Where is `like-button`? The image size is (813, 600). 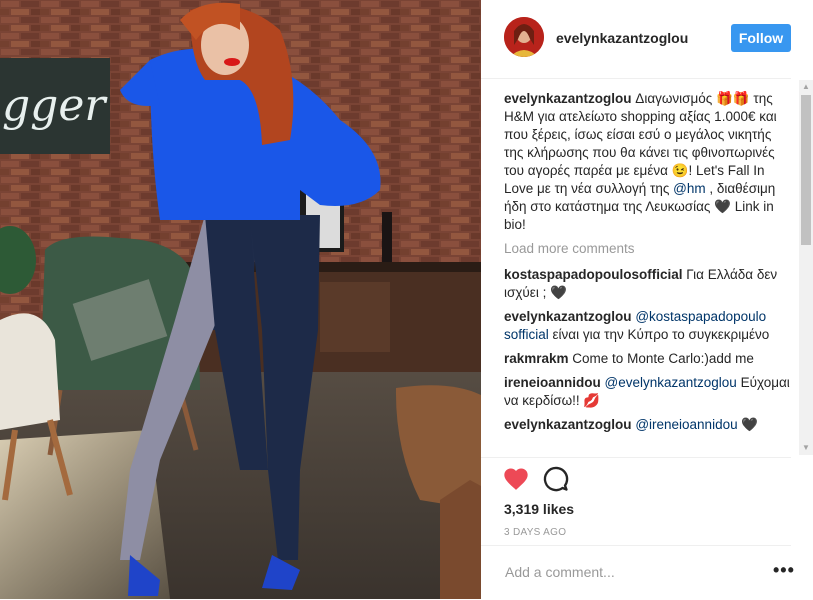
like-button is located at coordinates (516, 479).